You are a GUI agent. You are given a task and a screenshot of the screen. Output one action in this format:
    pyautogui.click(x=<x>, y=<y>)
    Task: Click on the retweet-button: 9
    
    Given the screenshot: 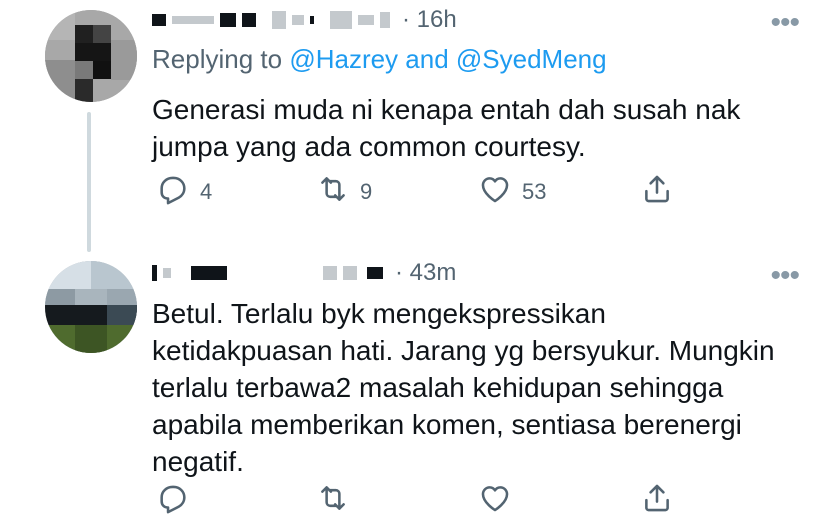 What is the action you would take?
    pyautogui.click(x=344, y=192)
    